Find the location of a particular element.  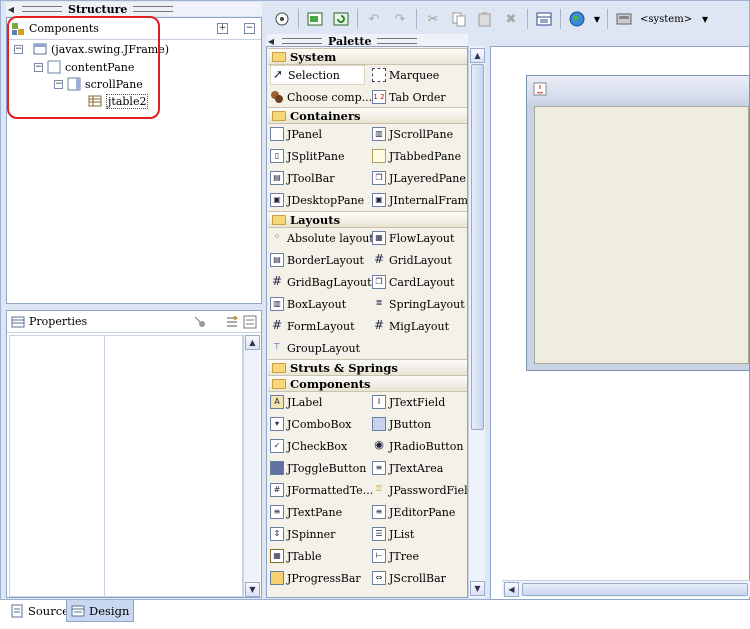

cut-icon: ✂ is located at coordinates (433, 19).